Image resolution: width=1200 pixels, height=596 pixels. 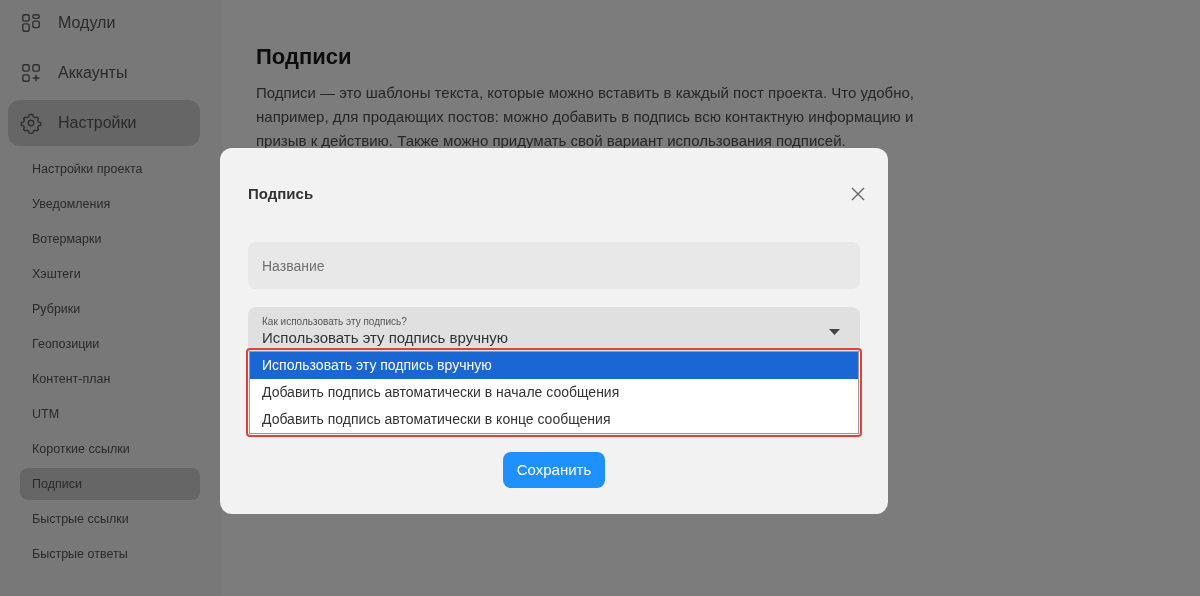 What do you see at coordinates (834, 332) in the screenshot?
I see `dropdown-caret-icon` at bounding box center [834, 332].